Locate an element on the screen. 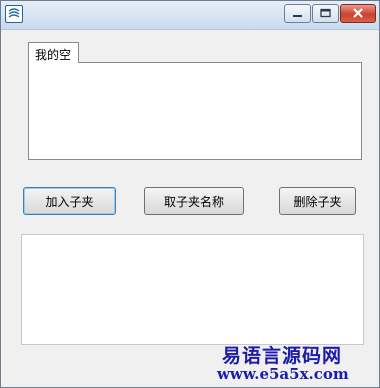 The height and width of the screenshot is (388, 380). maximize-button is located at coordinates (325, 13).